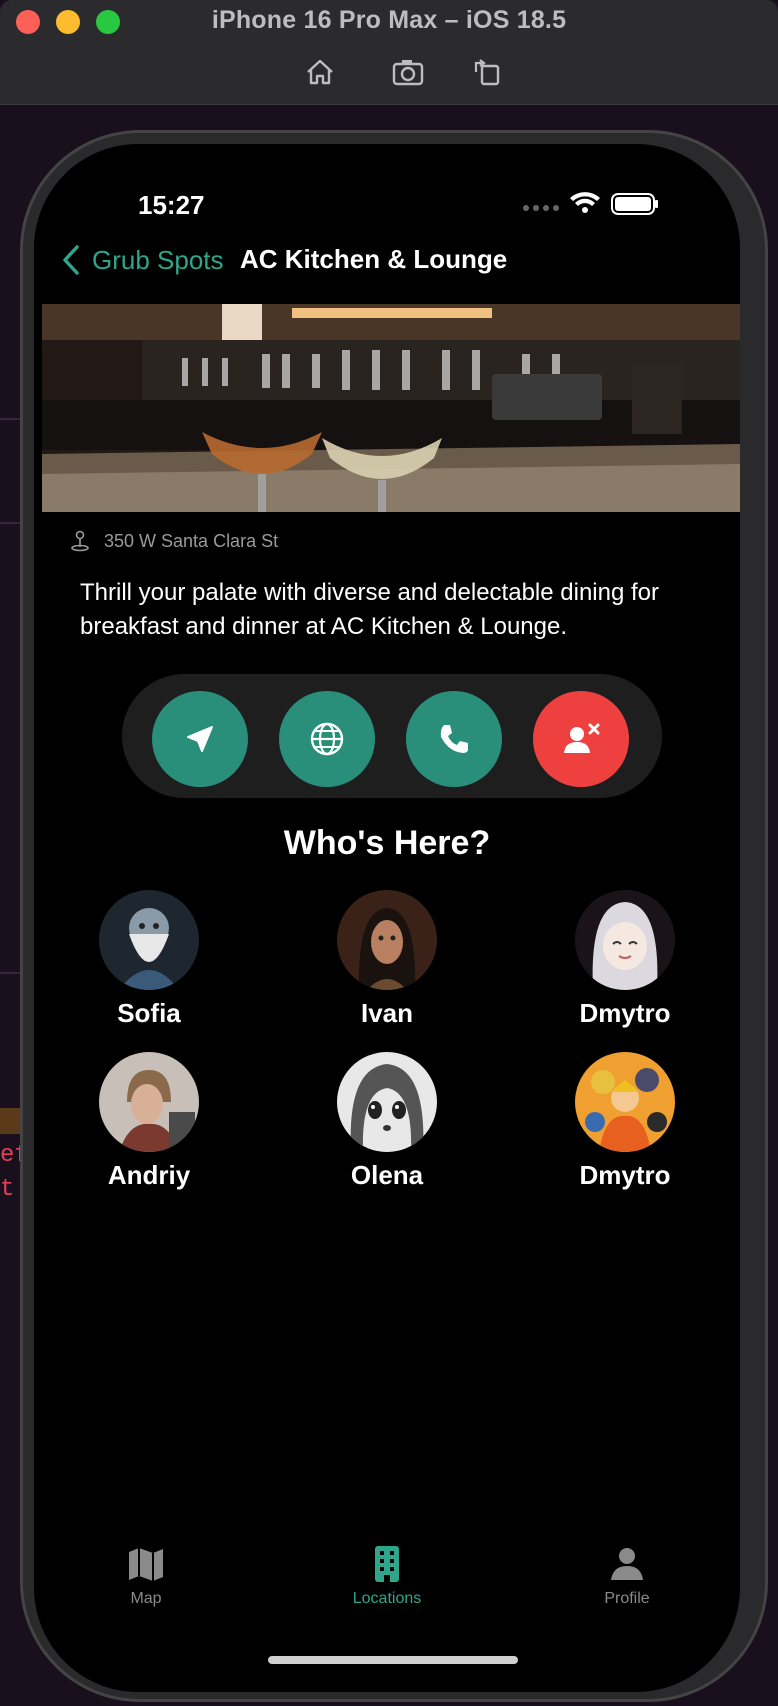  Describe the element at coordinates (627, 1564) in the screenshot. I see `person-icon` at that location.